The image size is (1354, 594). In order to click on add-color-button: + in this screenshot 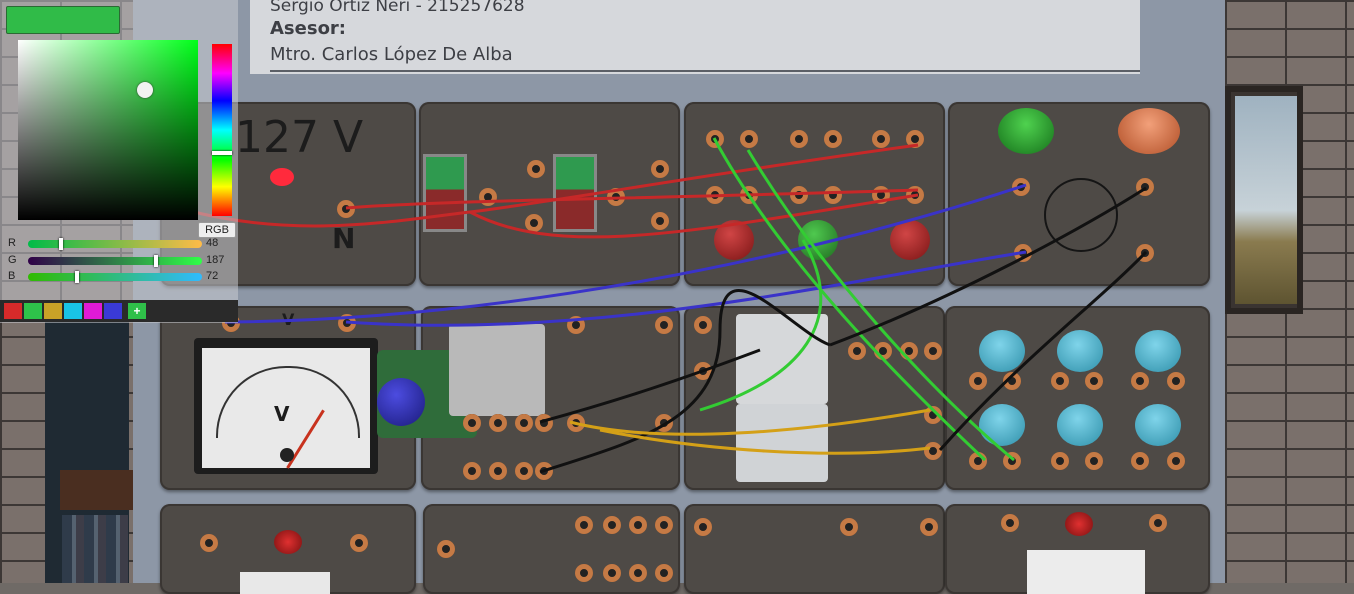, I will do `click(137, 311)`.